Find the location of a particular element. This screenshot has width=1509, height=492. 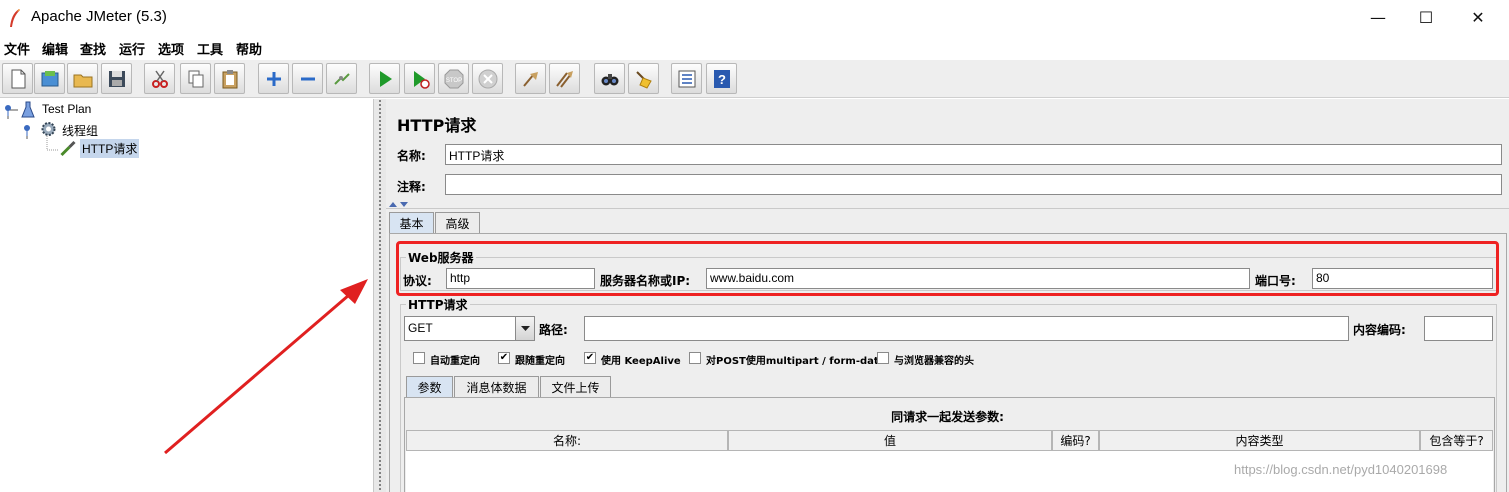

expand-icon is located at coordinates (273, 78).